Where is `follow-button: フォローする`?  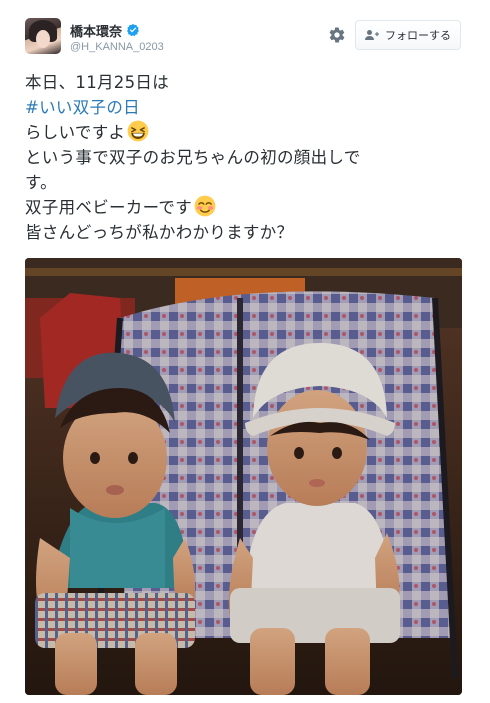
follow-button: フォローする is located at coordinates (408, 35).